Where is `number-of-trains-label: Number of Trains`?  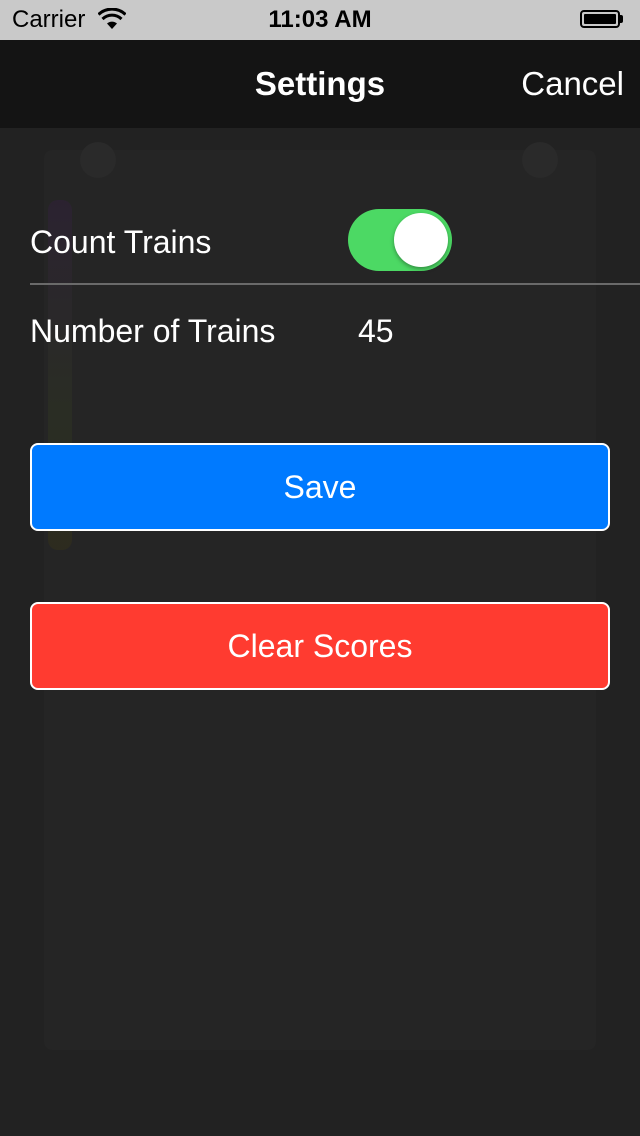
number-of-trains-label: Number of Trains is located at coordinates (153, 331).